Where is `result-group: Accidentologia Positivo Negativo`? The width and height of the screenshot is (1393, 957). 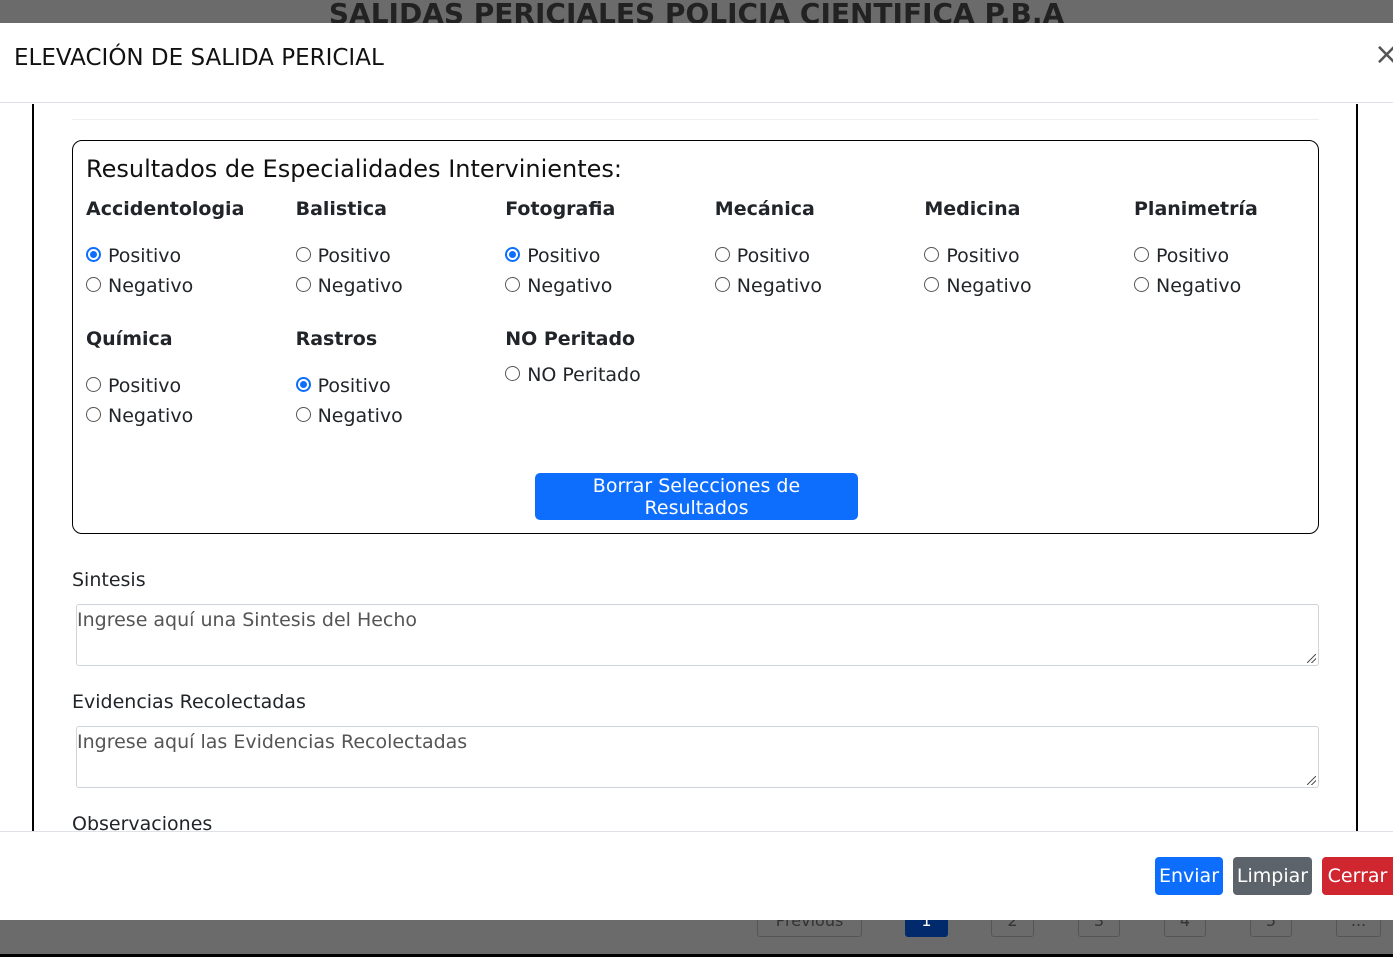
result-group: Accidentologia Positivo Negativo is located at coordinates (186, 247).